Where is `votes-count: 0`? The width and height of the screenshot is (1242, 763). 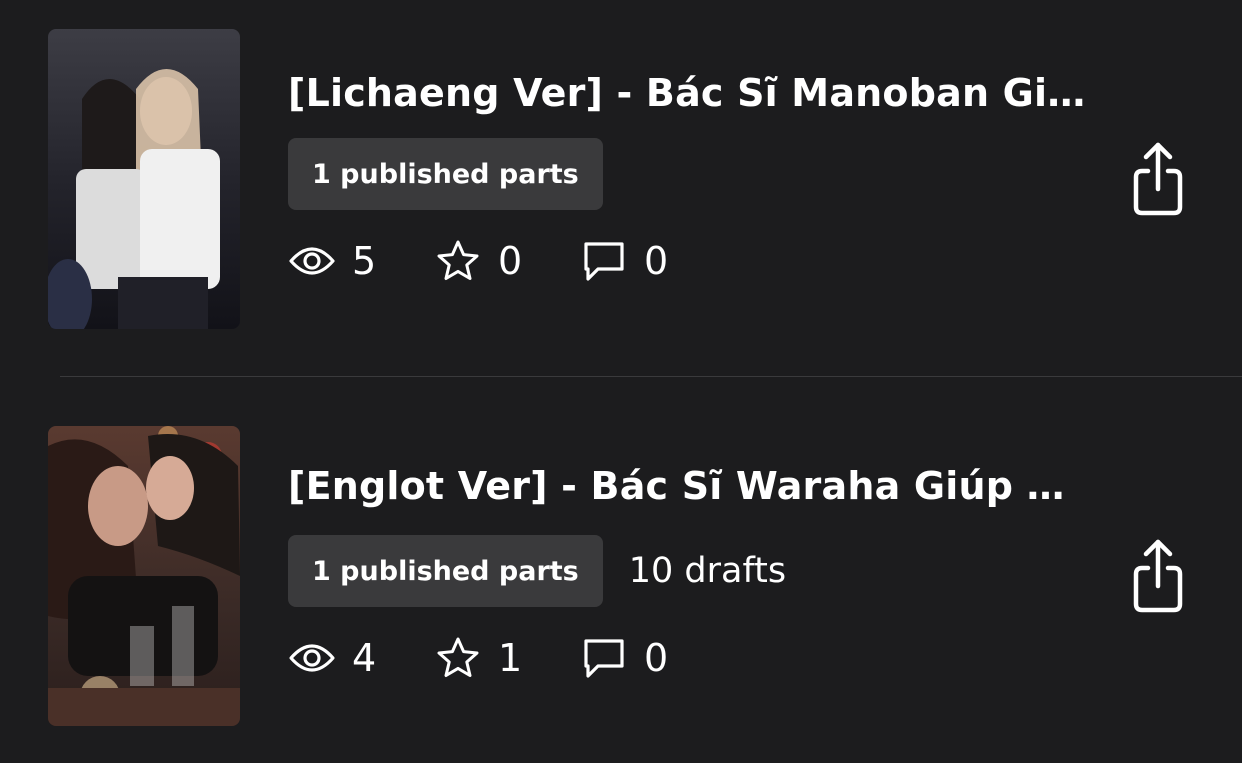
votes-count: 0 is located at coordinates (510, 261).